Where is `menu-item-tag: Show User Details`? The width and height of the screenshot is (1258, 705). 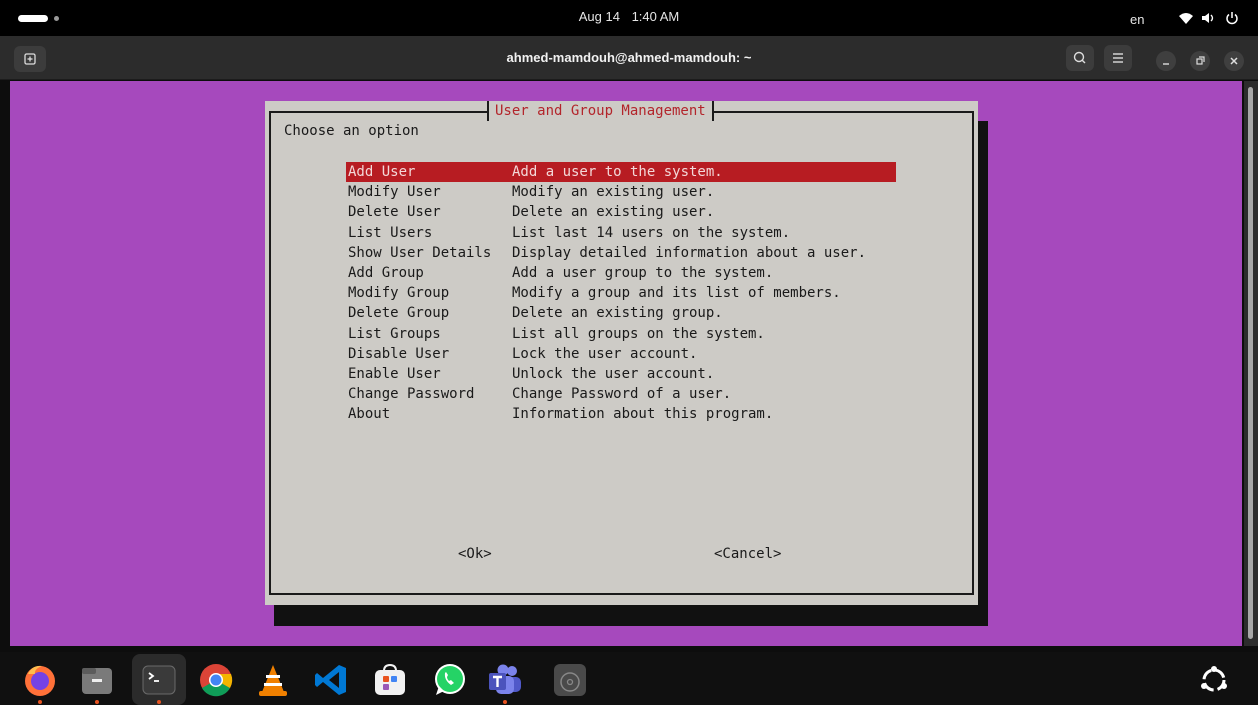
menu-item-tag: Show User Details is located at coordinates (420, 252).